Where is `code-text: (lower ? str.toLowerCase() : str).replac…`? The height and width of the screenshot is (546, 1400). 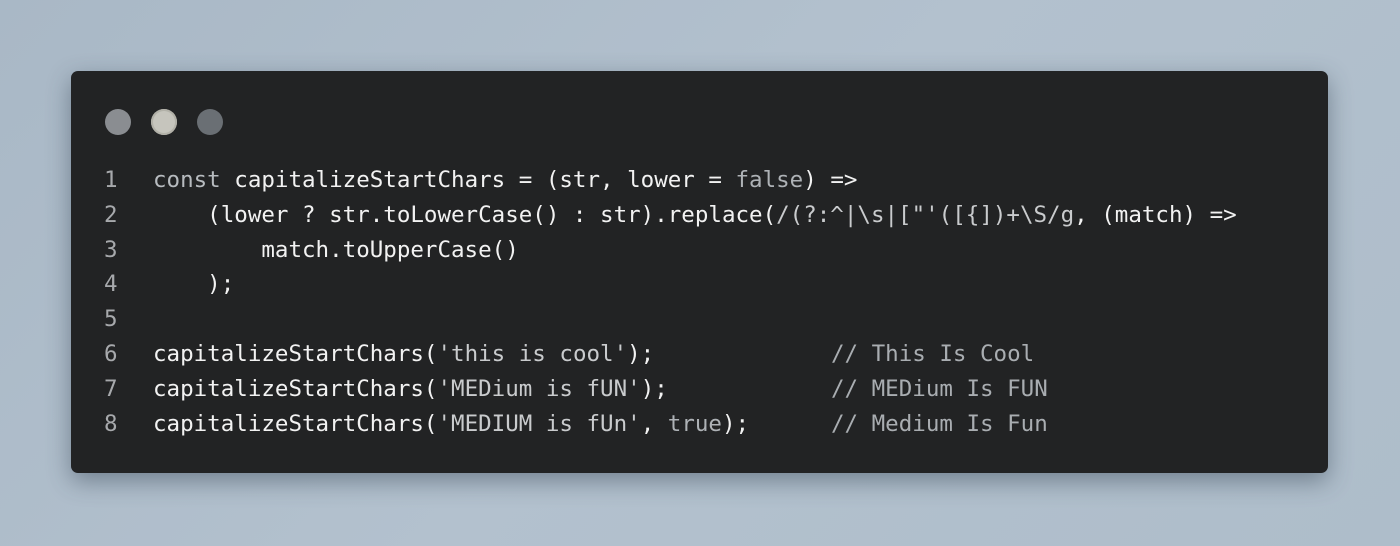 code-text: (lower ? str.toLowerCase() : str).replac… is located at coordinates (695, 215).